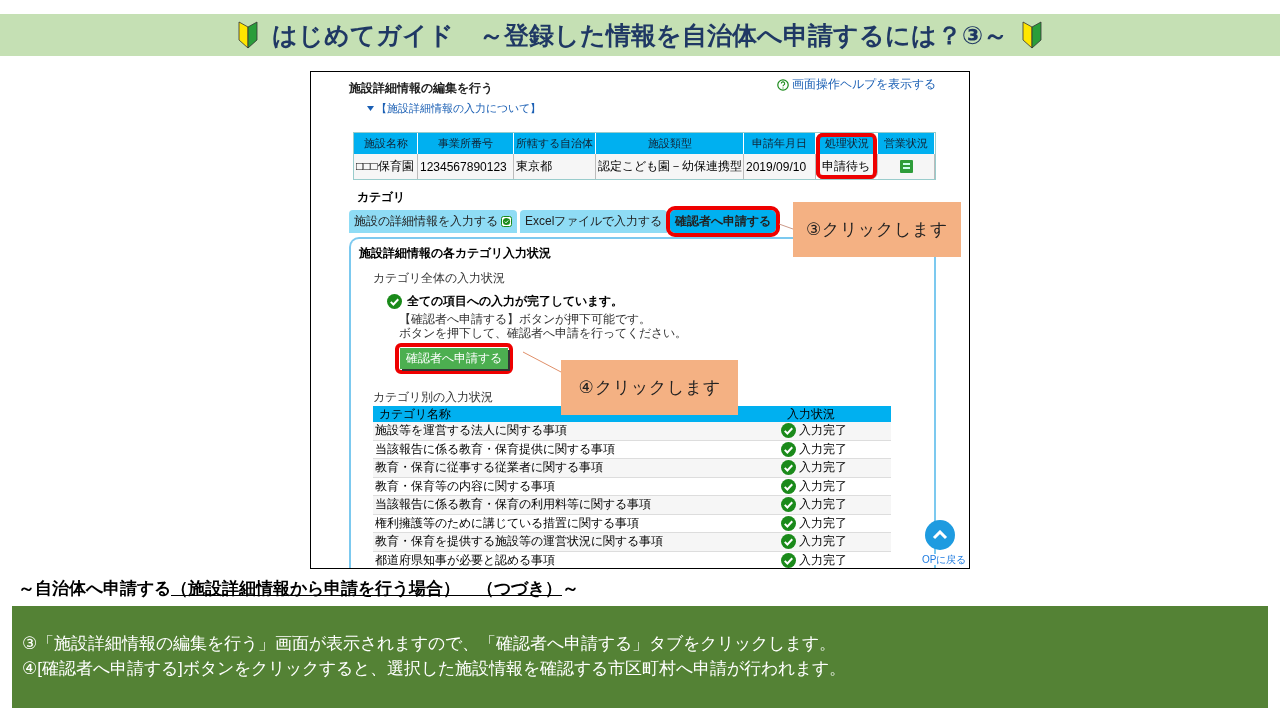 The width and height of the screenshot is (1280, 720). I want to click on instruction-text: ④[確認者へ申請する]ボタンをクリックすると、選択した施設情報を確認する市区町村へ申請が行われます。, so click(434, 669).